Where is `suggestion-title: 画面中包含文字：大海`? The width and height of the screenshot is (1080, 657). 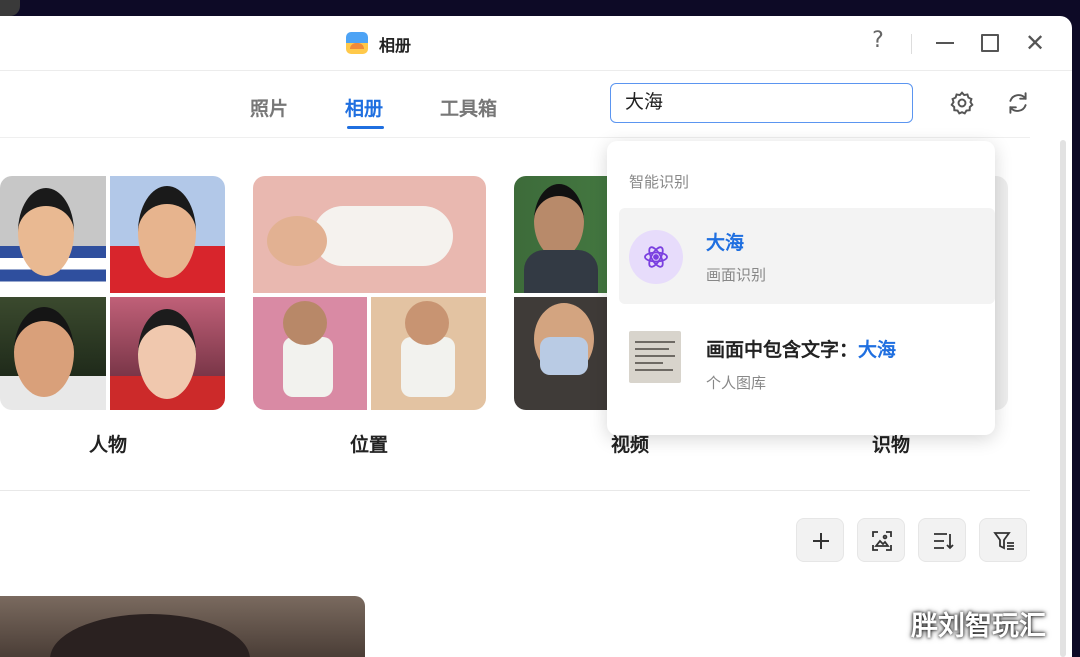
suggestion-title: 画面中包含文字：大海 is located at coordinates (801, 348).